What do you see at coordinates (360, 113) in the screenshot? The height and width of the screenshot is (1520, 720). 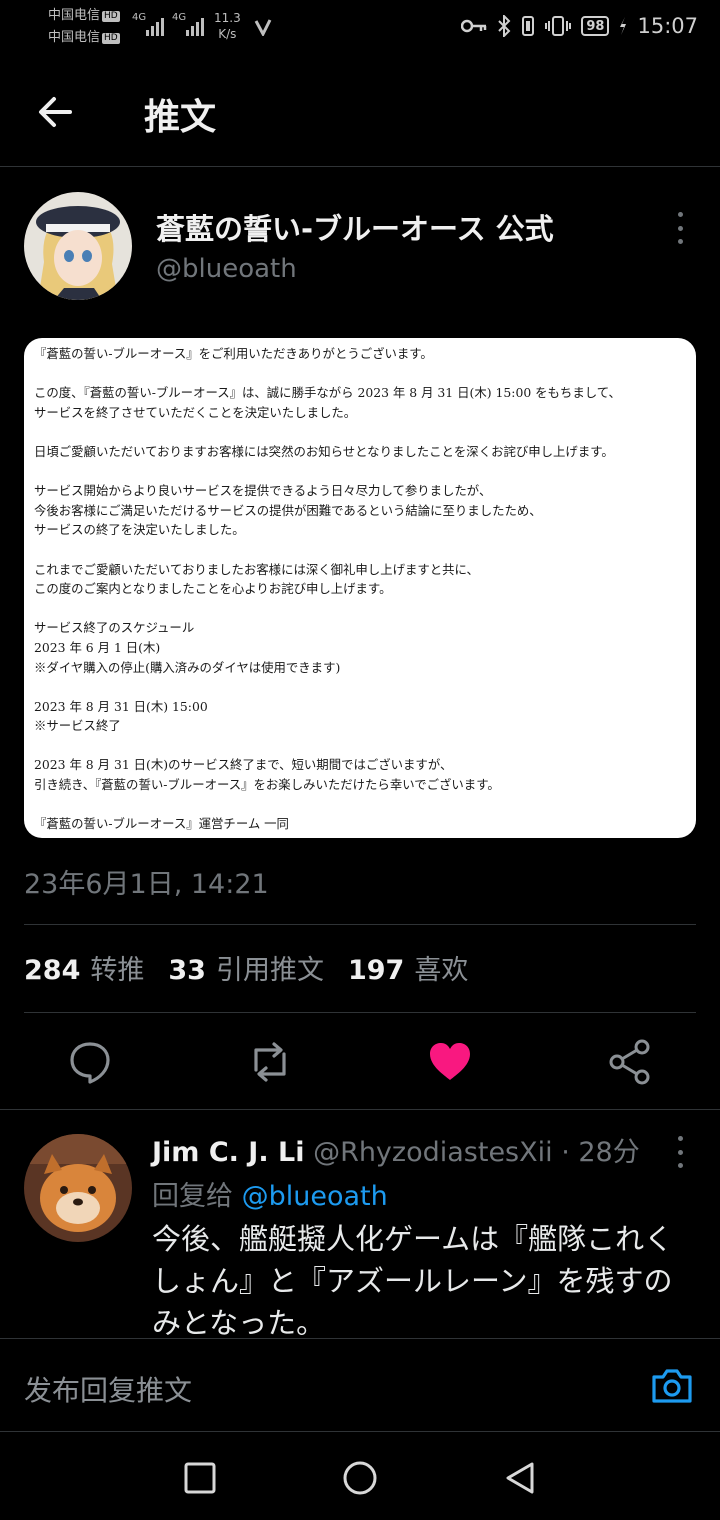 I see `top-app-bar: 推文` at bounding box center [360, 113].